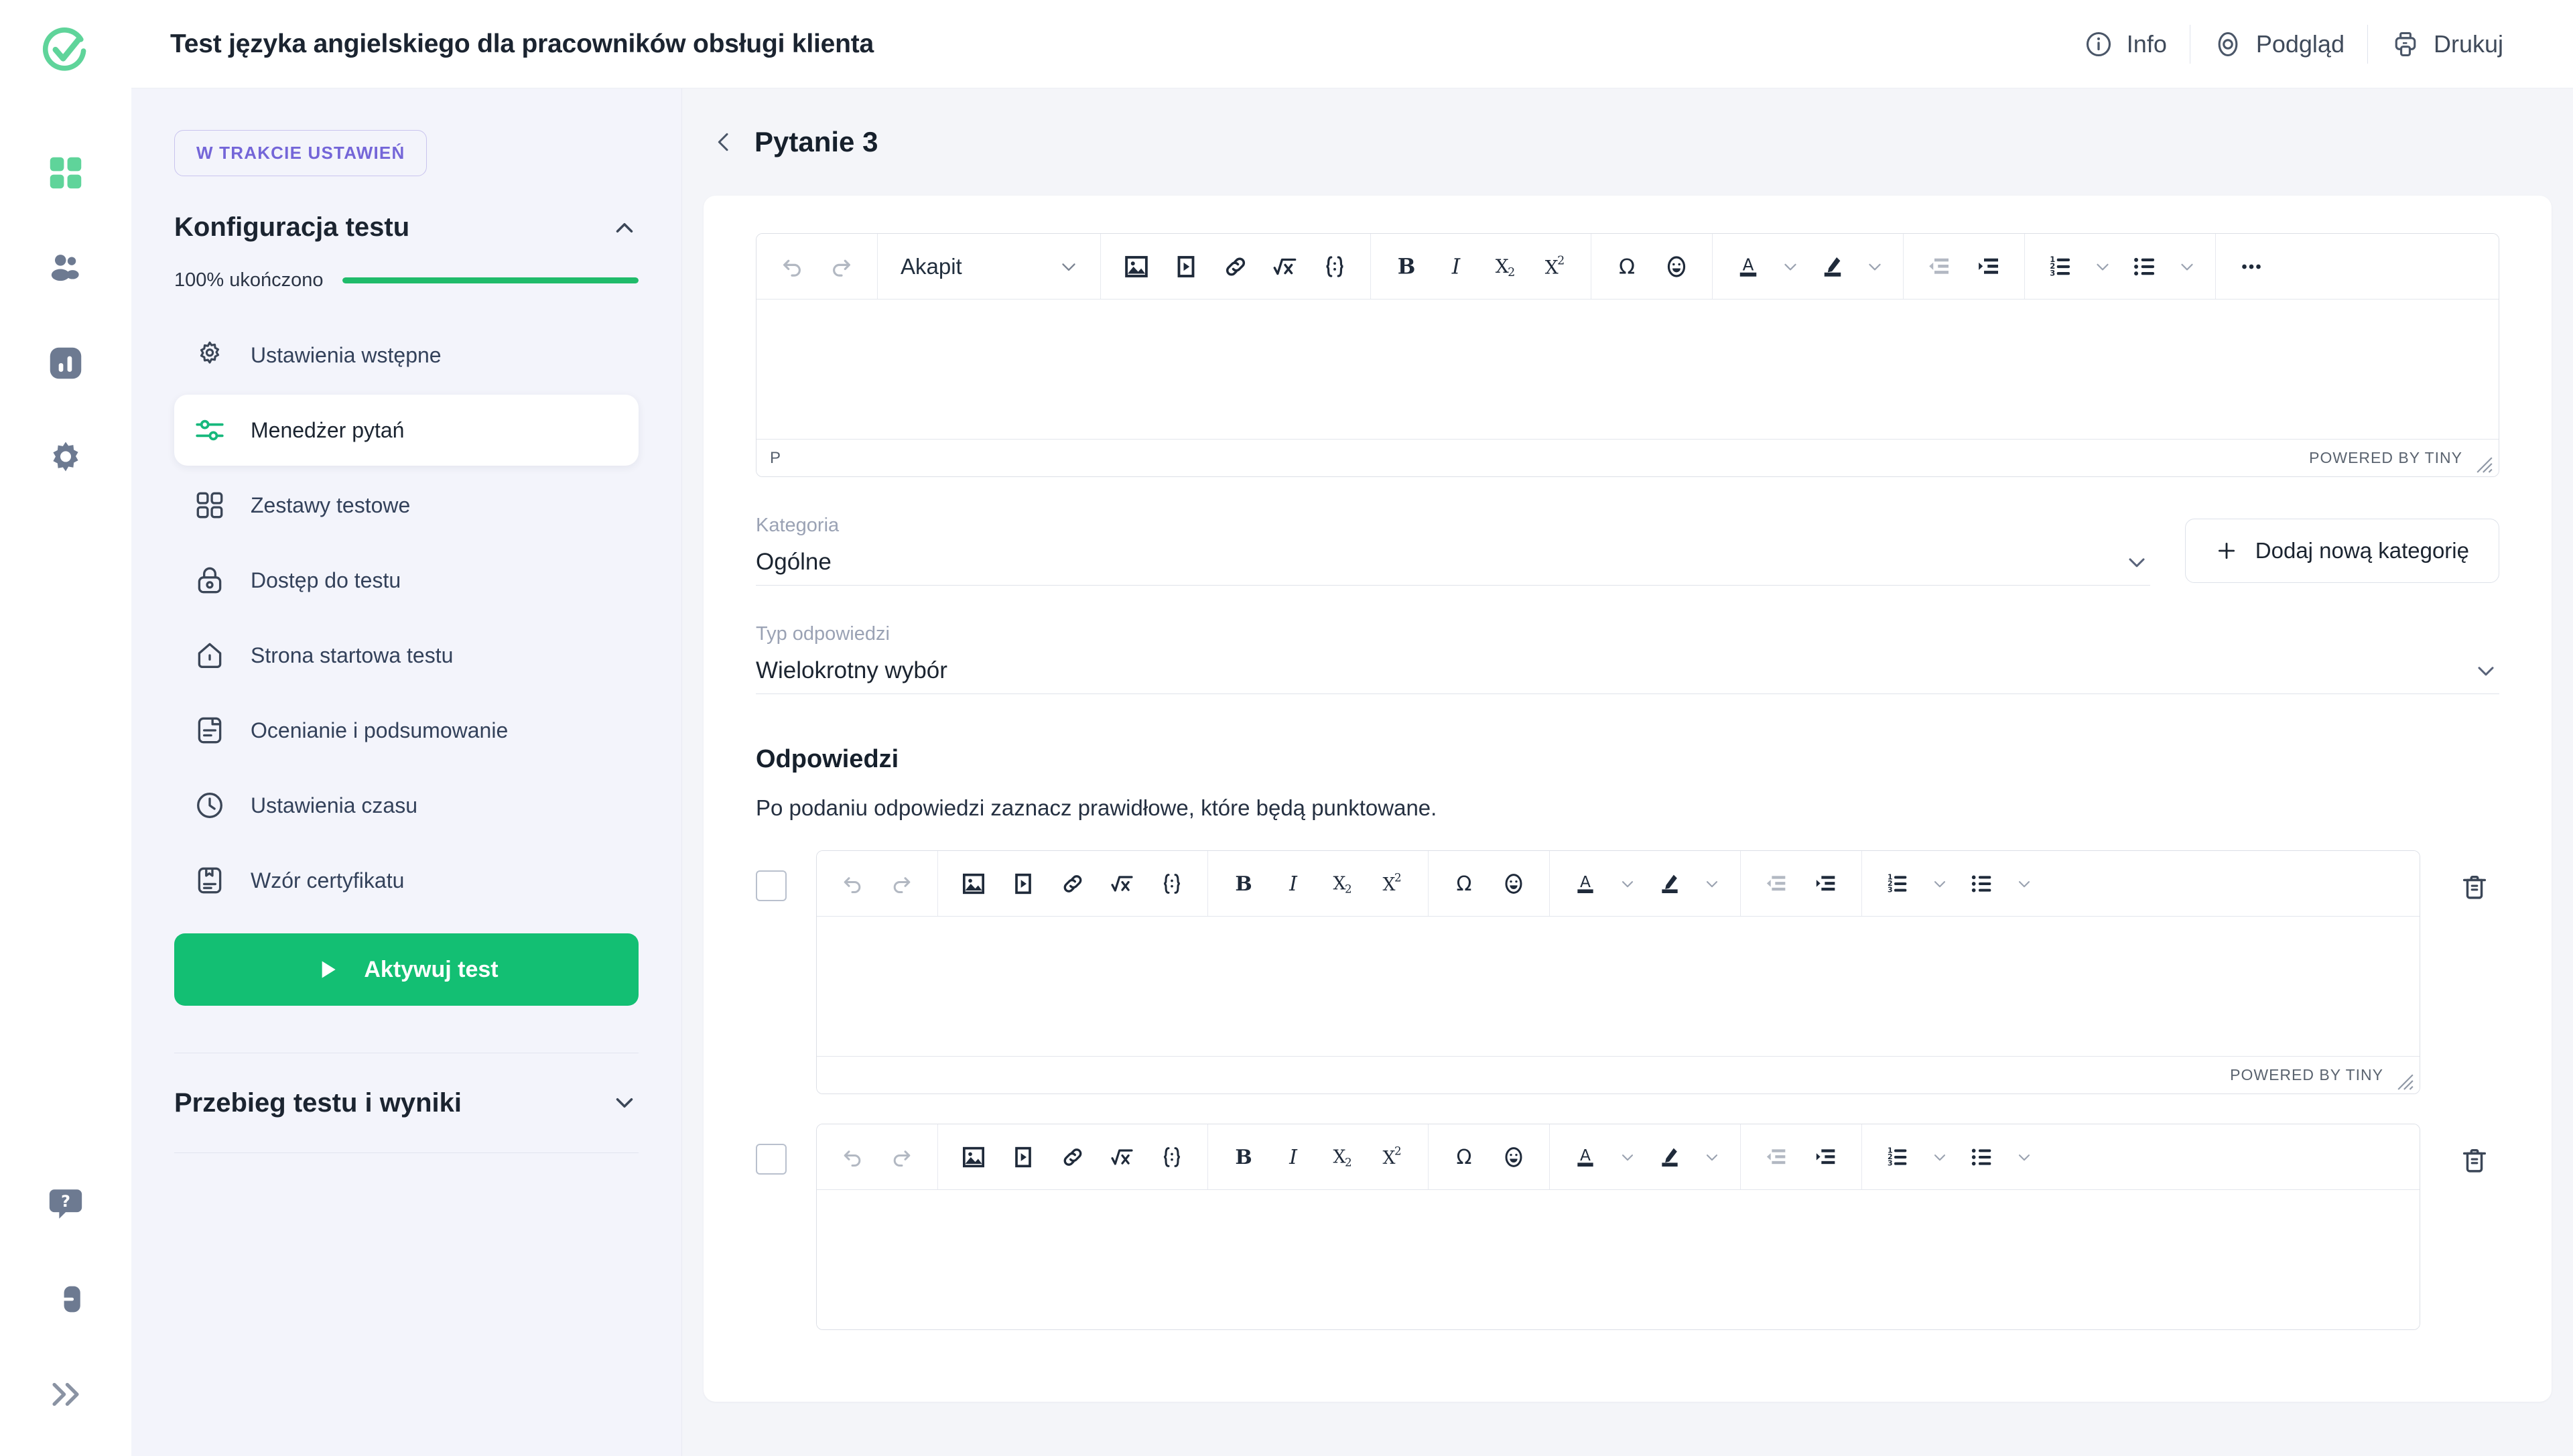  Describe the element at coordinates (2060, 266) in the screenshot. I see `numbered-list-icon: 1 2 3` at that location.